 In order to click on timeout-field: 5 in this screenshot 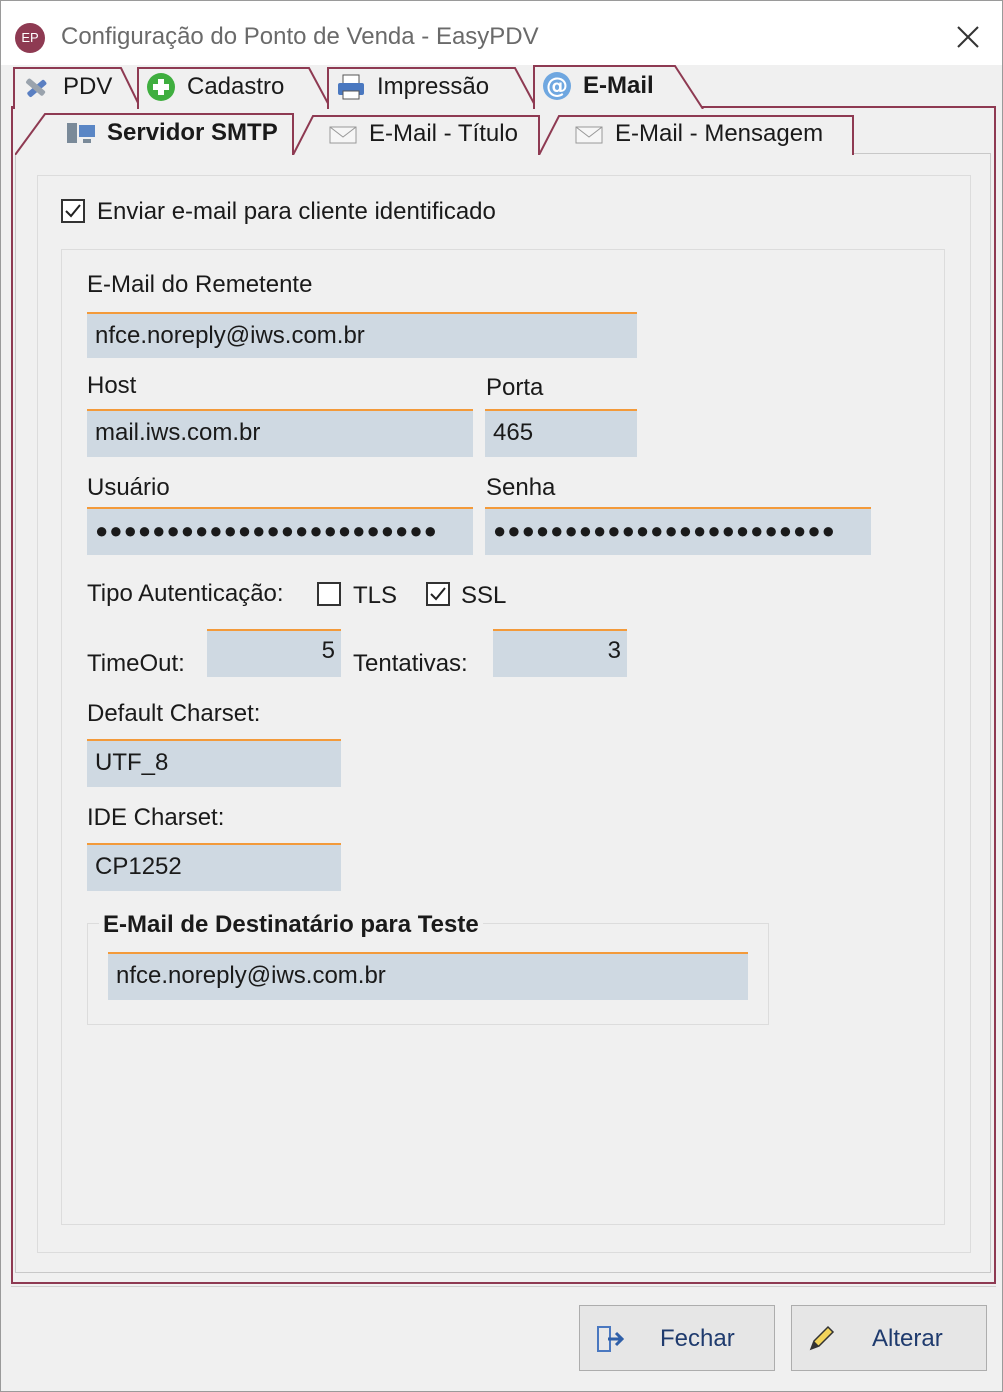, I will do `click(274, 653)`.